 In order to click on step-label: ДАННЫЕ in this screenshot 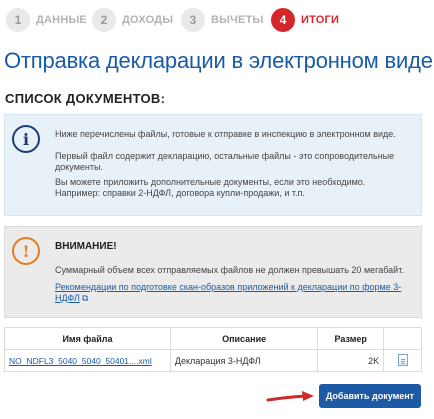, I will do `click(61, 20)`.